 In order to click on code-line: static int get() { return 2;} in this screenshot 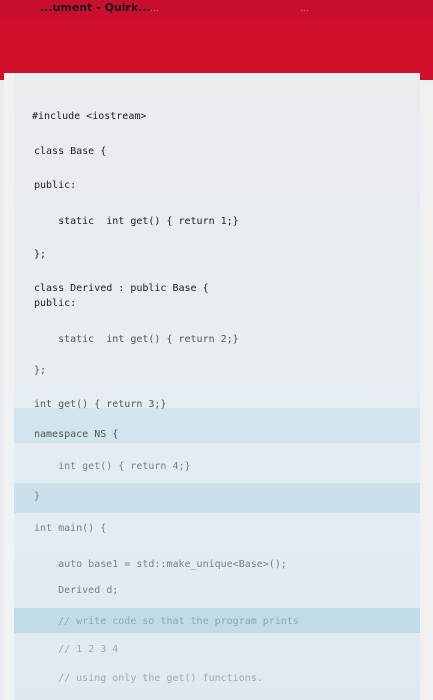, I will do `click(136, 339)`.